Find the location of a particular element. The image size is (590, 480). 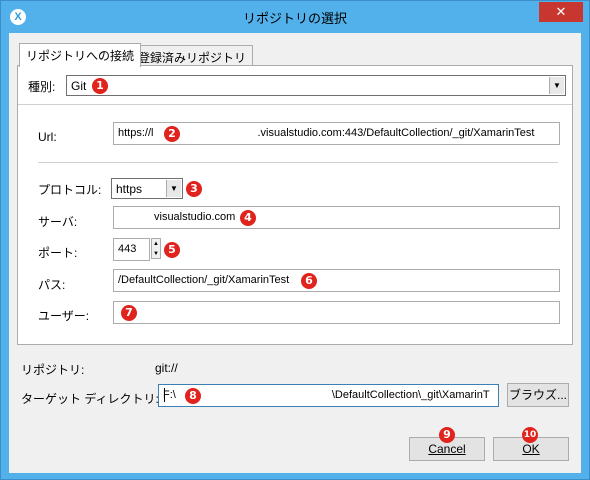

path-label: パス: is located at coordinates (52, 285).